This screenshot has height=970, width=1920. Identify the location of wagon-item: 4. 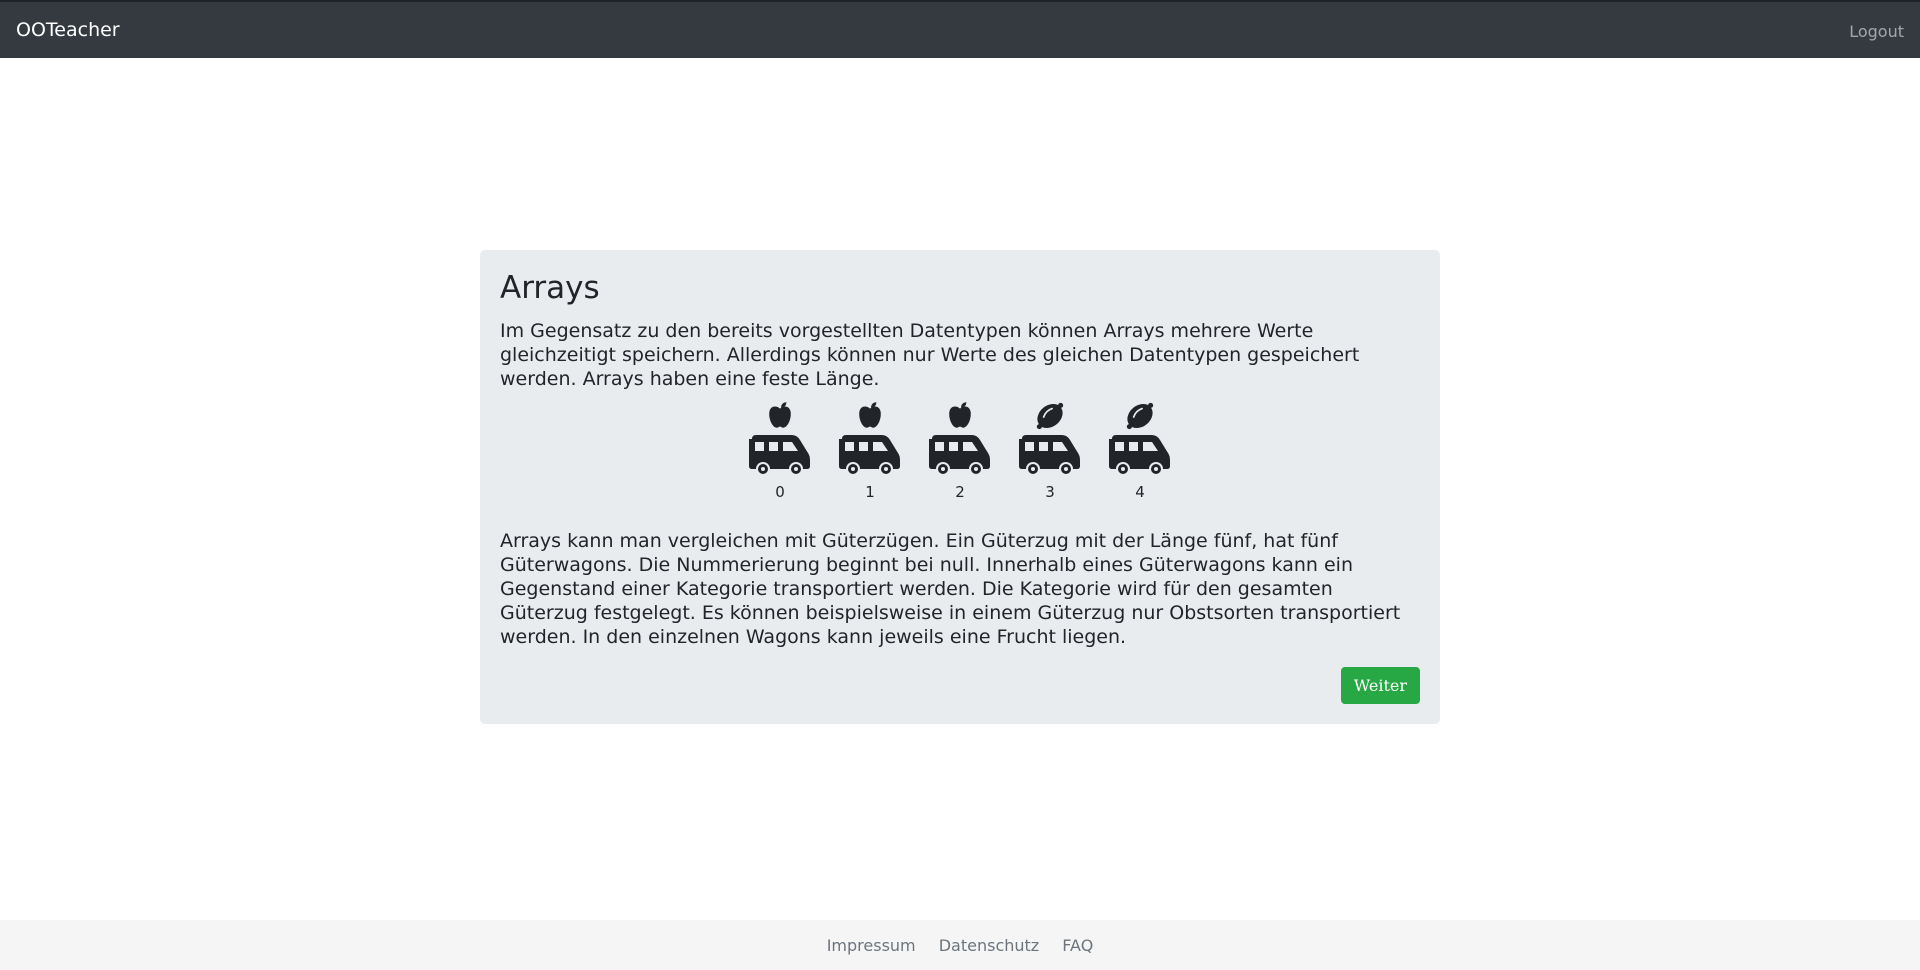
(1140, 450).